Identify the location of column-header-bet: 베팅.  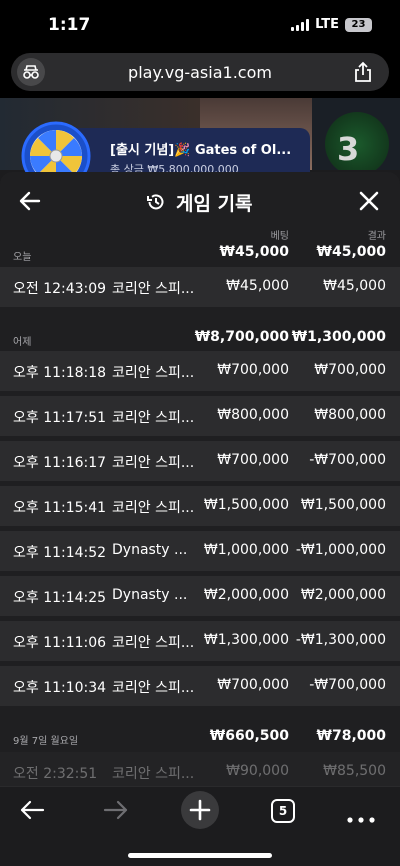
(279, 236).